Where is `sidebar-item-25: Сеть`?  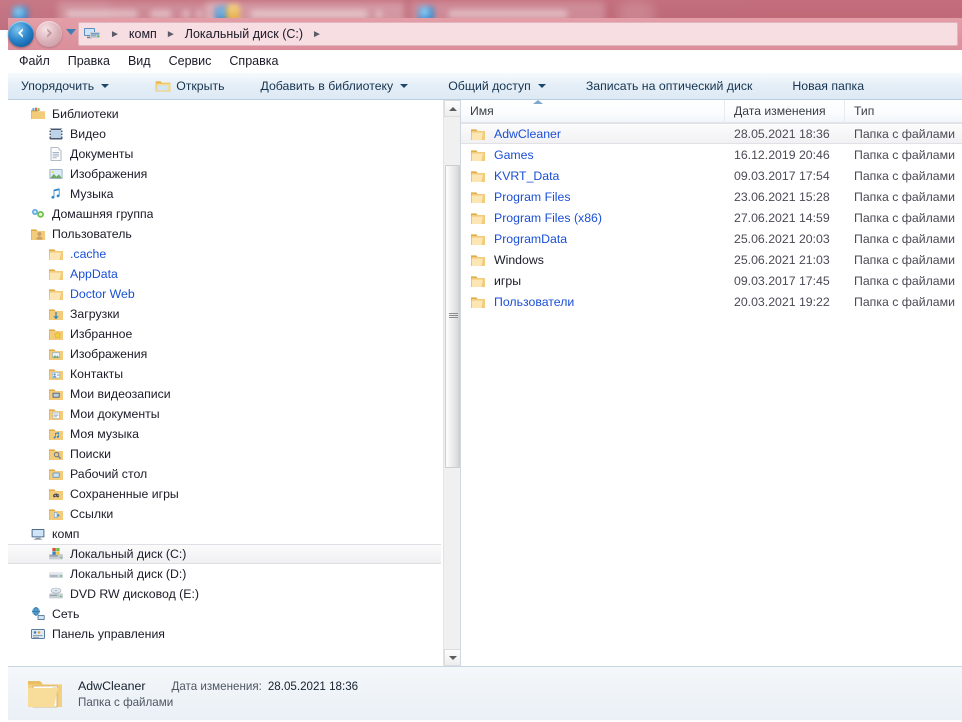 sidebar-item-25: Сеть is located at coordinates (234, 614).